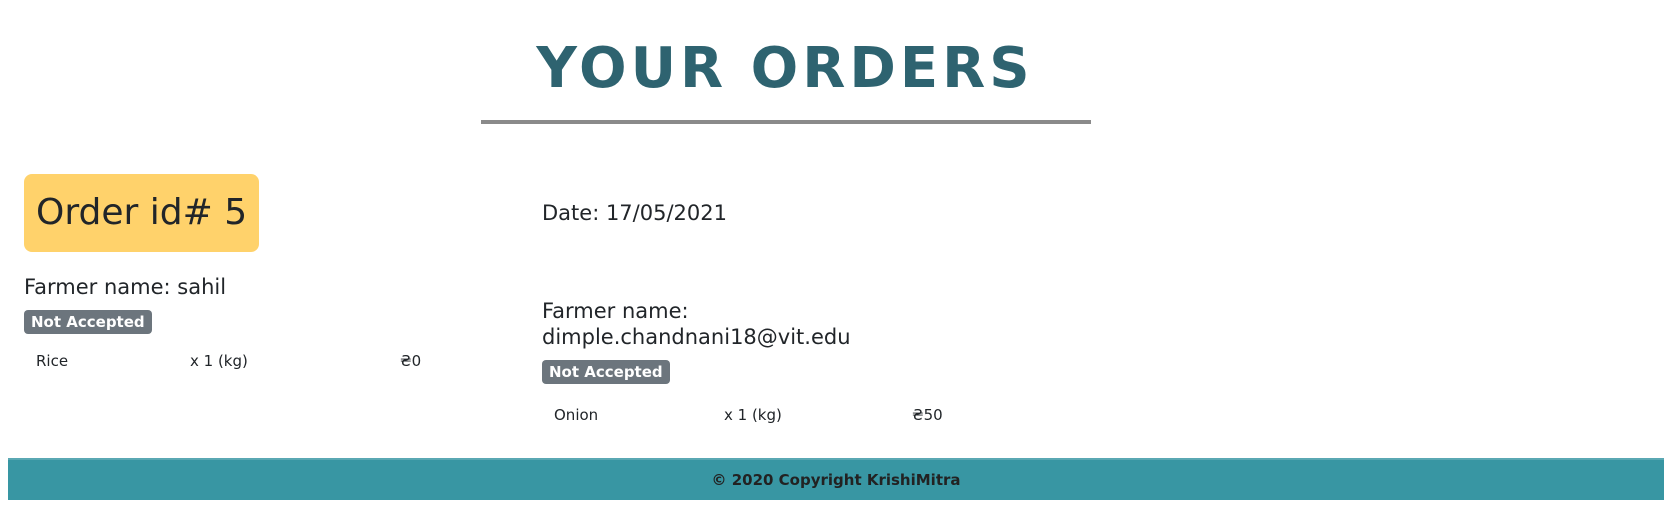  Describe the element at coordinates (786, 122) in the screenshot. I see `title-divider` at that location.